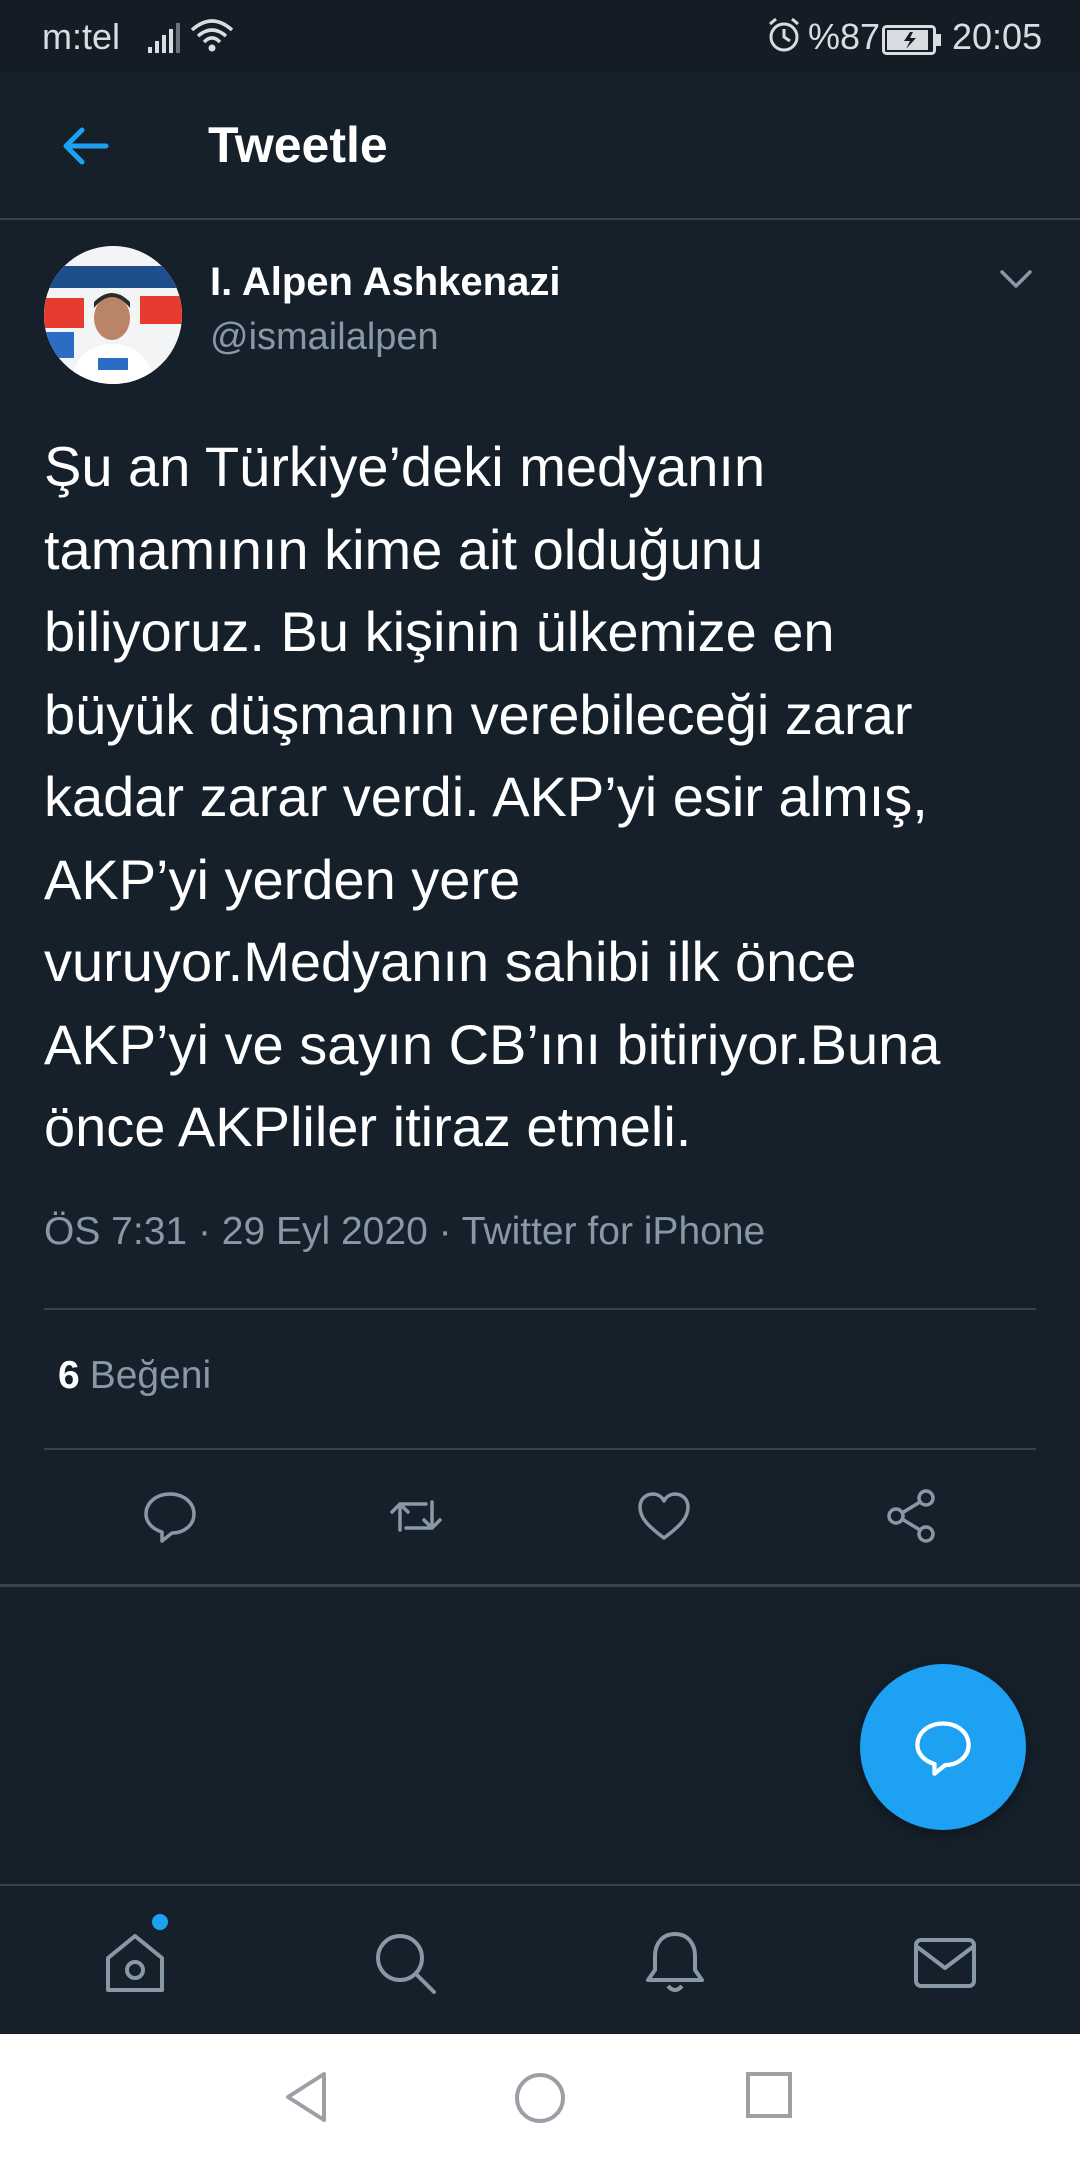 The width and height of the screenshot is (1080, 2160). Describe the element at coordinates (1016, 279) in the screenshot. I see `chevron-down-icon` at that location.